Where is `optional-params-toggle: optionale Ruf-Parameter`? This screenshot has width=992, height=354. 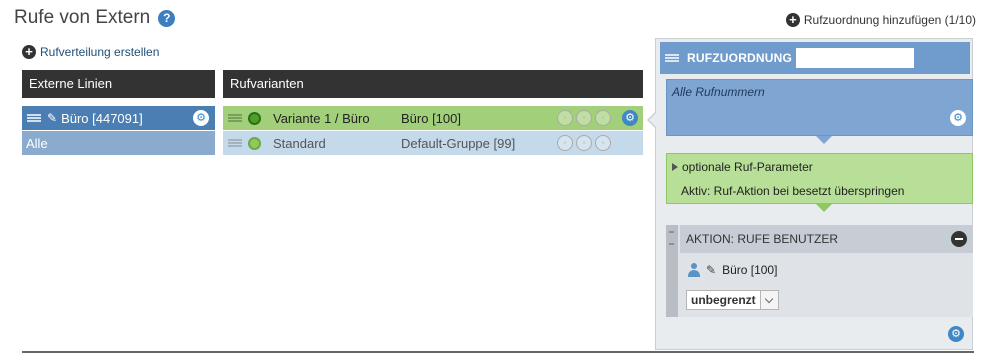 optional-params-toggle: optionale Ruf-Parameter is located at coordinates (742, 167).